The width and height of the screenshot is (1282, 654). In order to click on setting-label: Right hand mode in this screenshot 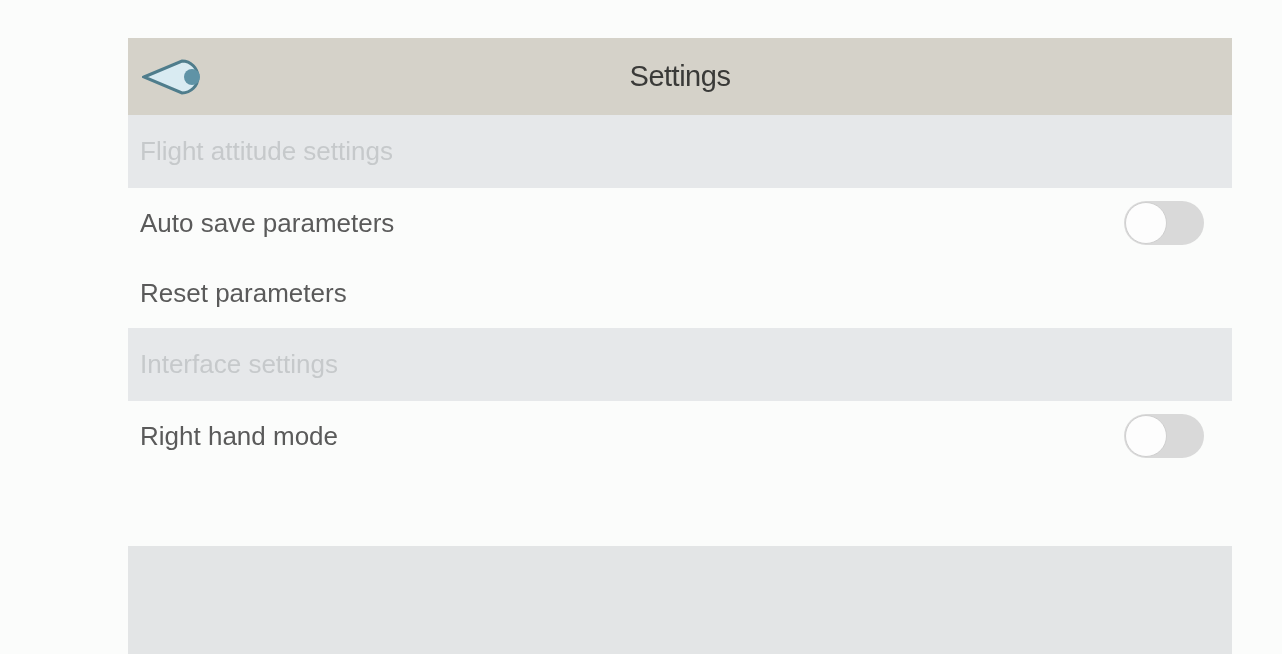, I will do `click(239, 436)`.